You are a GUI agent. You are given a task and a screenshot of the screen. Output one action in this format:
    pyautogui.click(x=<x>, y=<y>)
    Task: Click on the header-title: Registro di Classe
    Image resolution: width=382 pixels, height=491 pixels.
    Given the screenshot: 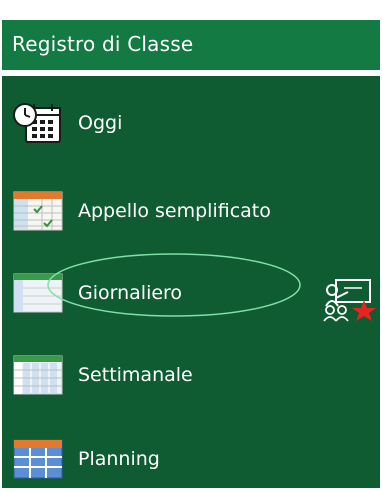 What is the action you would take?
    pyautogui.click(x=103, y=44)
    